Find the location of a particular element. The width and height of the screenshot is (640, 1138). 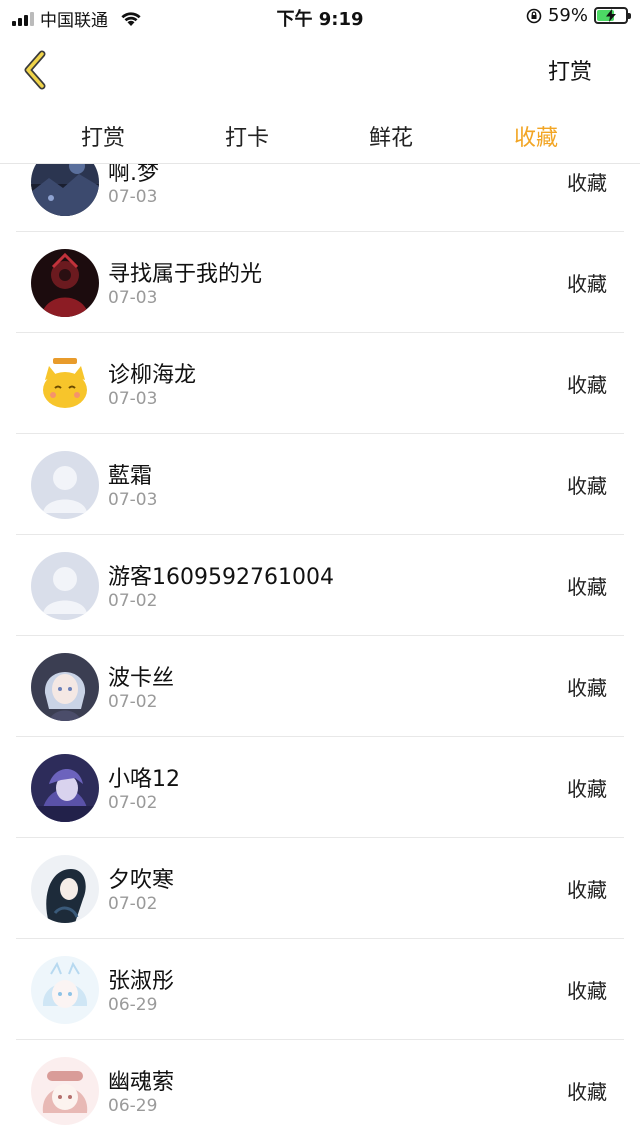

tab-bar: 打赏 打卡 鲜花 收藏 is located at coordinates (320, 135).